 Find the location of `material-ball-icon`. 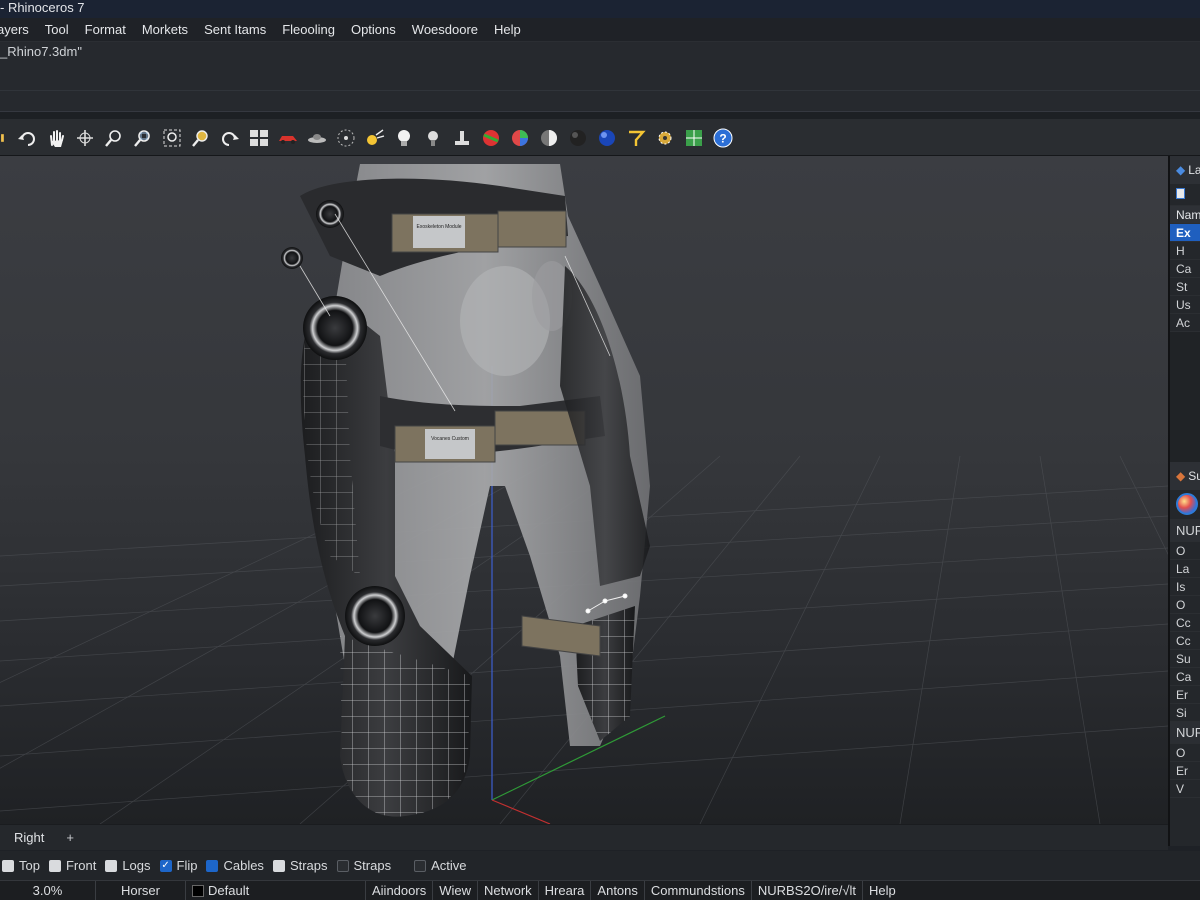

material-ball-icon is located at coordinates (491, 138).